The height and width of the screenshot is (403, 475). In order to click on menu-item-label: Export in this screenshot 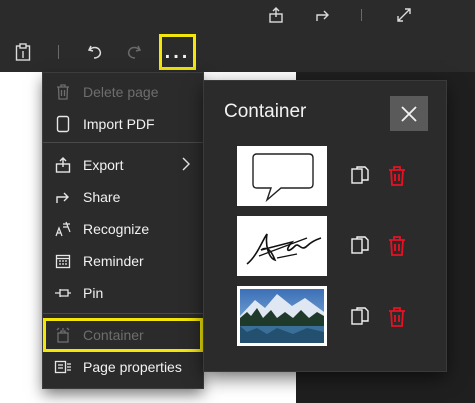, I will do `click(103, 165)`.